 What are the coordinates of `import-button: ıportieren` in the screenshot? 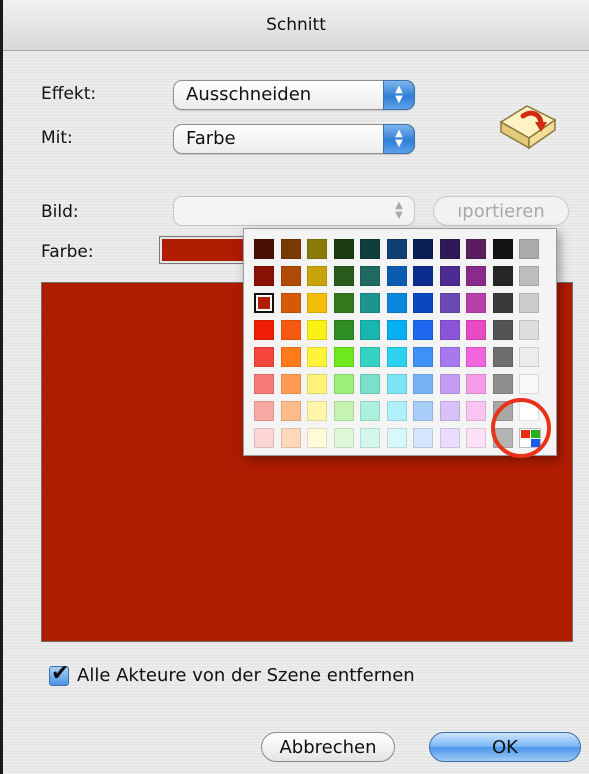 It's located at (501, 211).